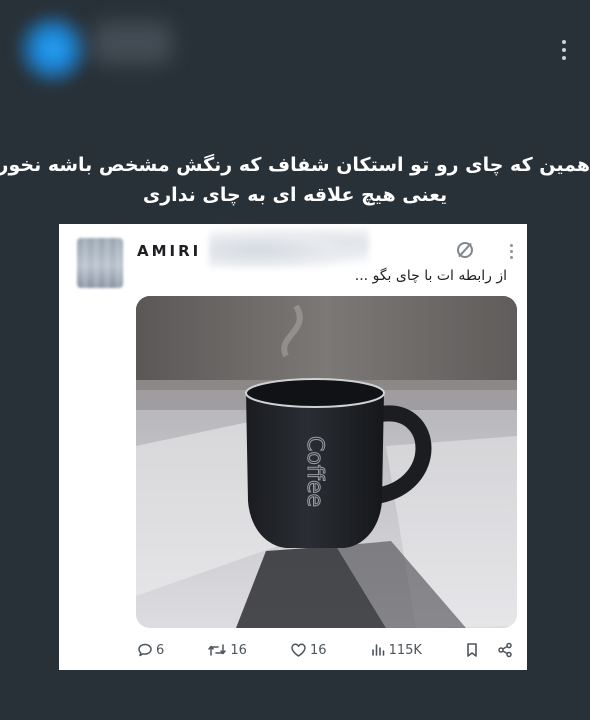  What do you see at coordinates (217, 650) in the screenshot?
I see `retweet-icon` at bounding box center [217, 650].